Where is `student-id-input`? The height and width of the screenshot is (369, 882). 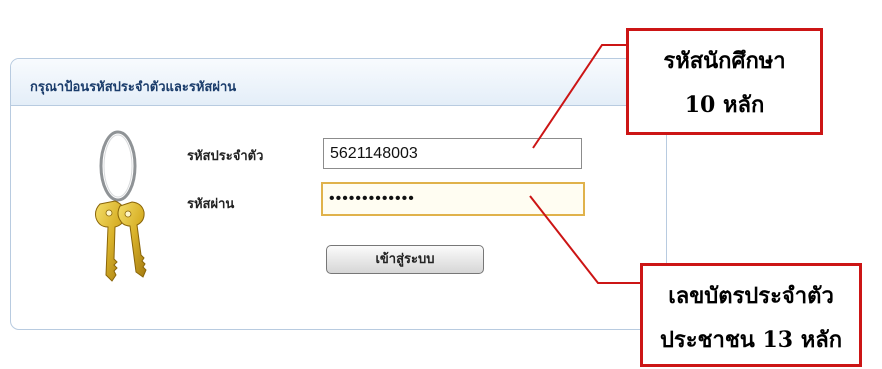 student-id-input is located at coordinates (452, 153).